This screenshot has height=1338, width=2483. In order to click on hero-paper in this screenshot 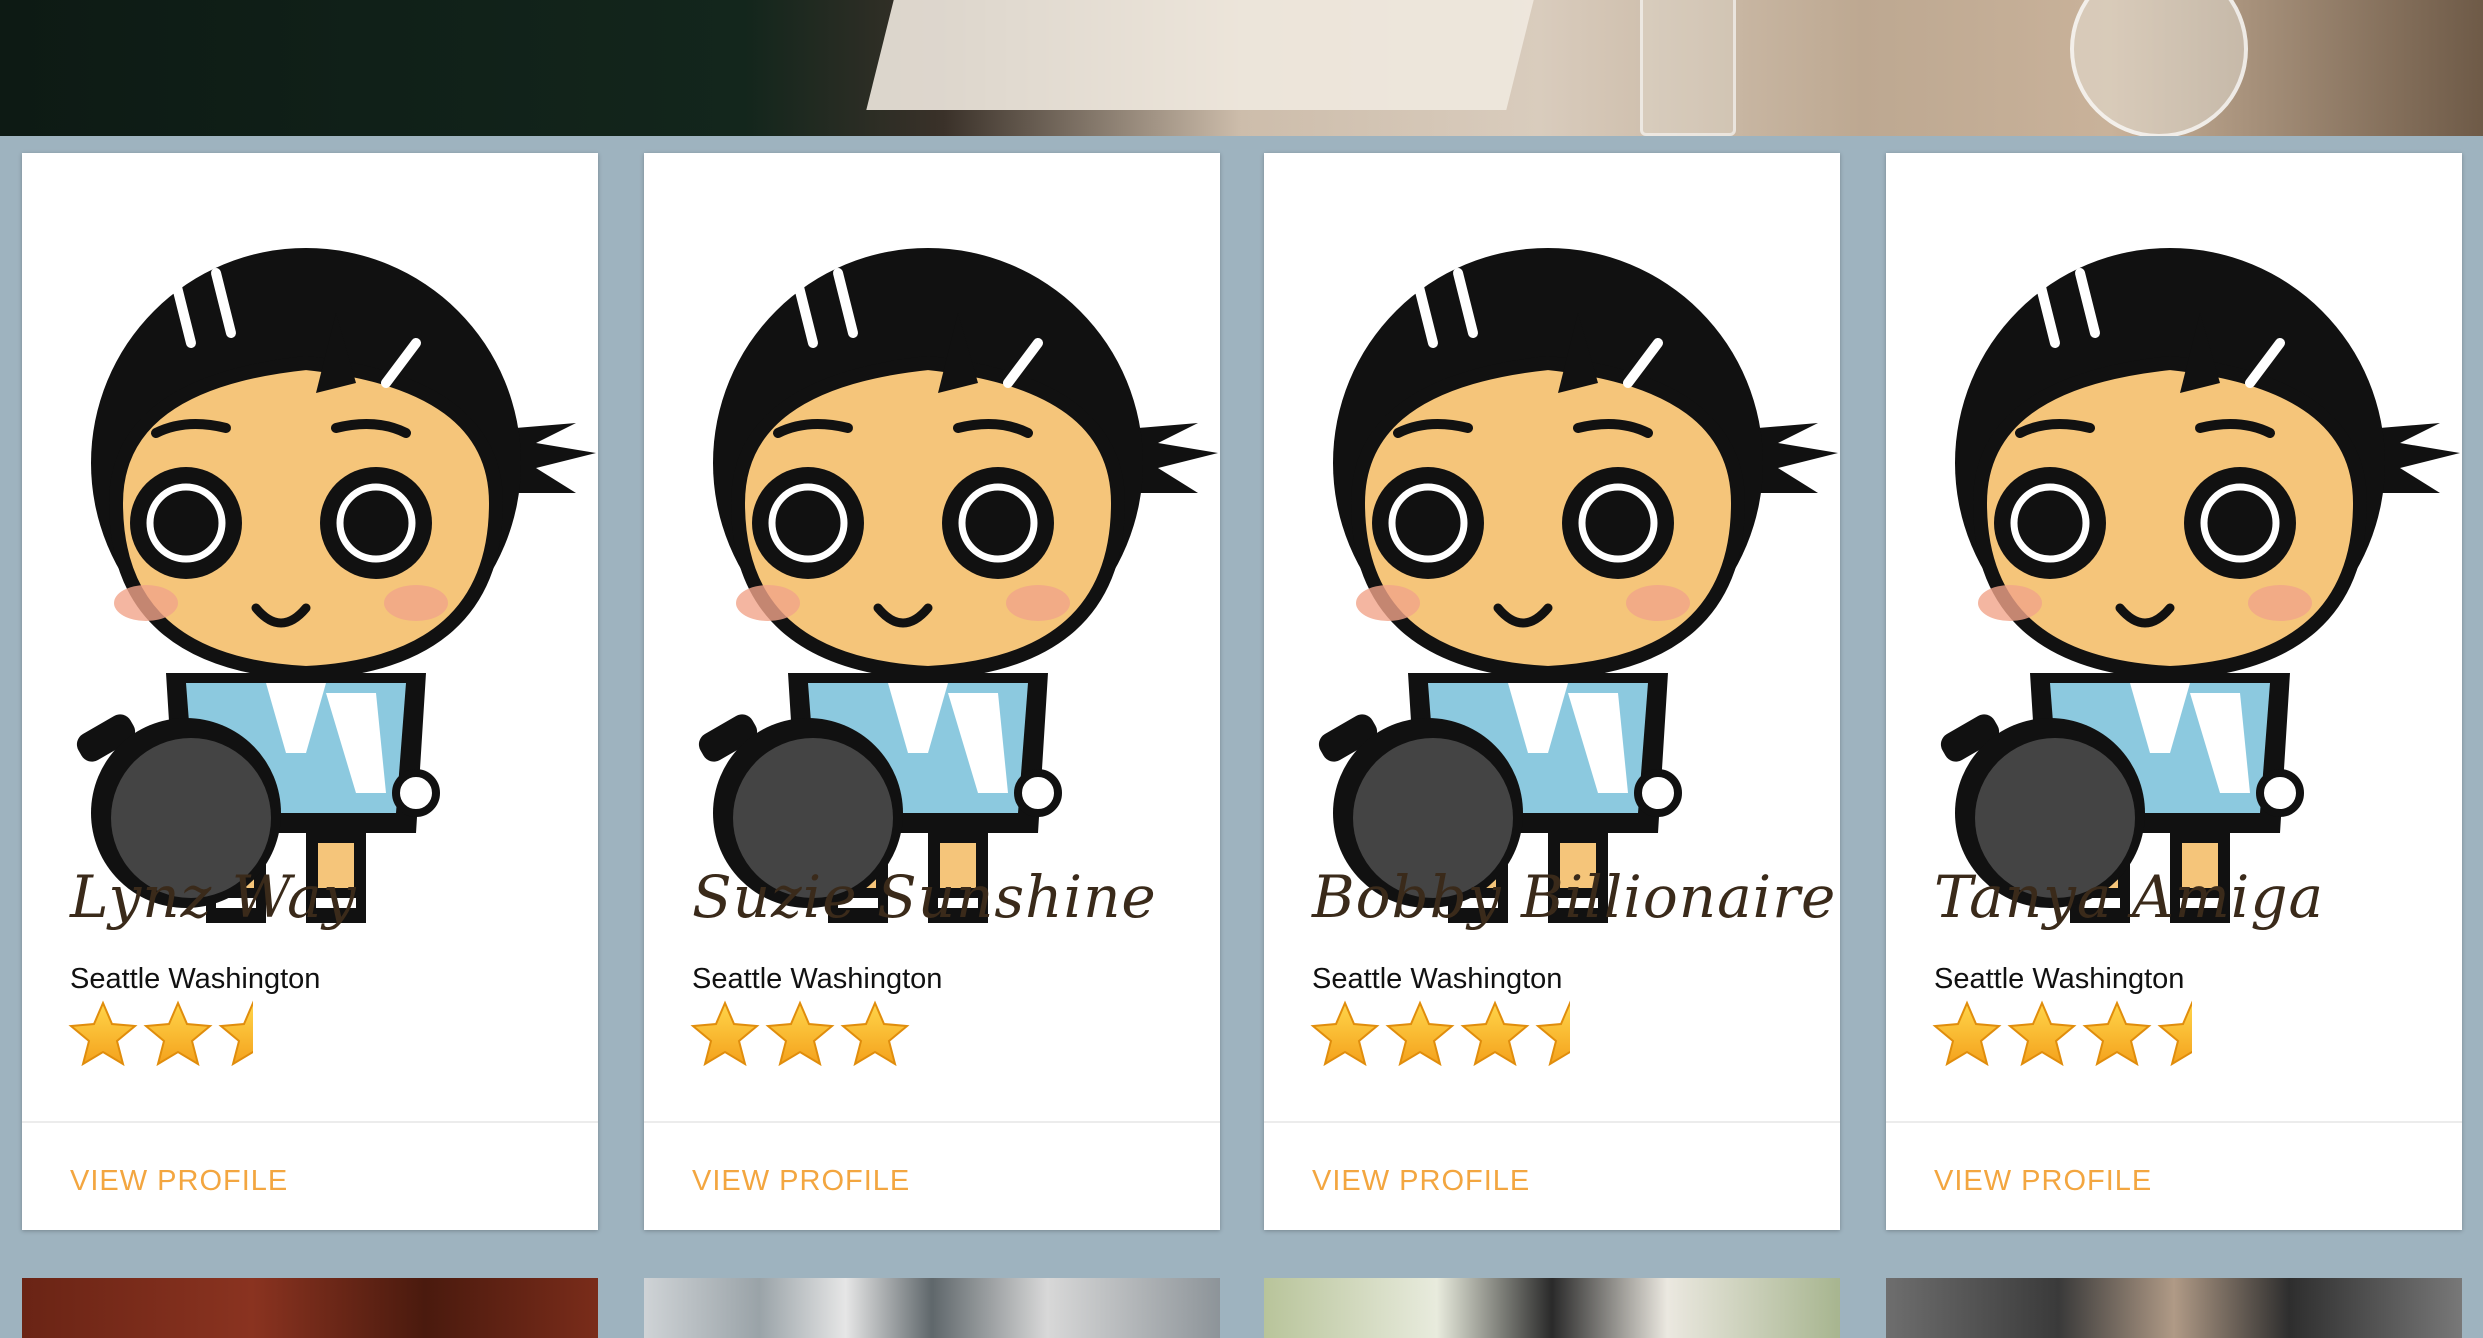, I will do `click(1200, 55)`.